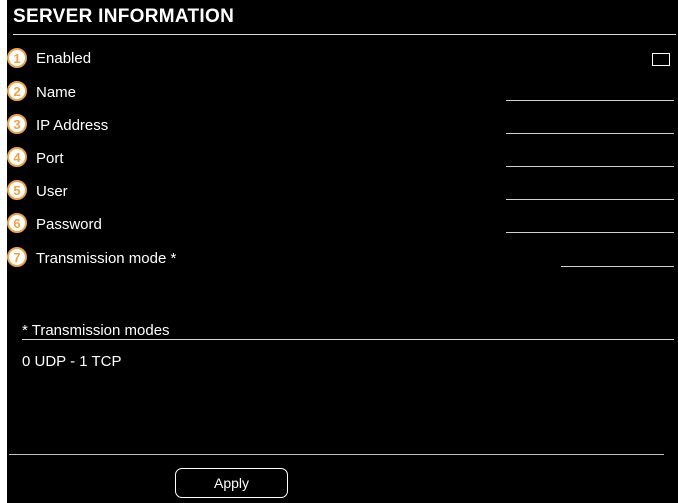 The width and height of the screenshot is (678, 503). What do you see at coordinates (17, 58) in the screenshot?
I see `step-badge-1: 1` at bounding box center [17, 58].